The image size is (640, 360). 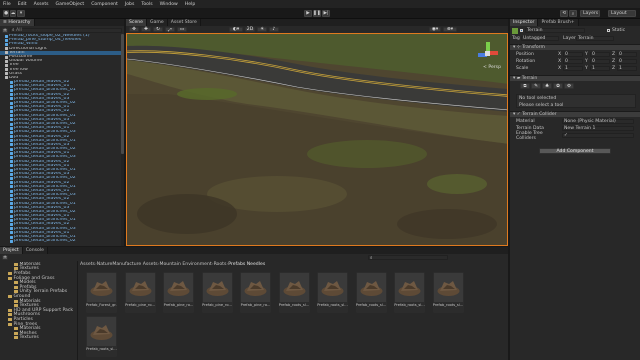 I want to click on 2d-toggle: 2D, so click(x=250, y=29).